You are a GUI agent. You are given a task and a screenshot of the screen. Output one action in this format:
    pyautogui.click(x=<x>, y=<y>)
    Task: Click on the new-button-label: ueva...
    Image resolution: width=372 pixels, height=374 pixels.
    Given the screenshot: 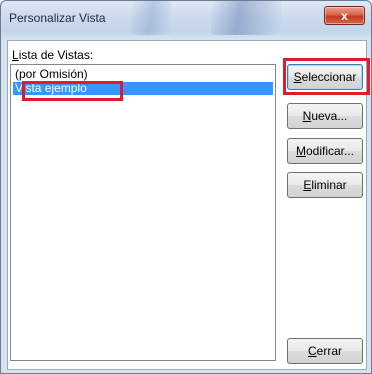 What is the action you would take?
    pyautogui.click(x=329, y=116)
    